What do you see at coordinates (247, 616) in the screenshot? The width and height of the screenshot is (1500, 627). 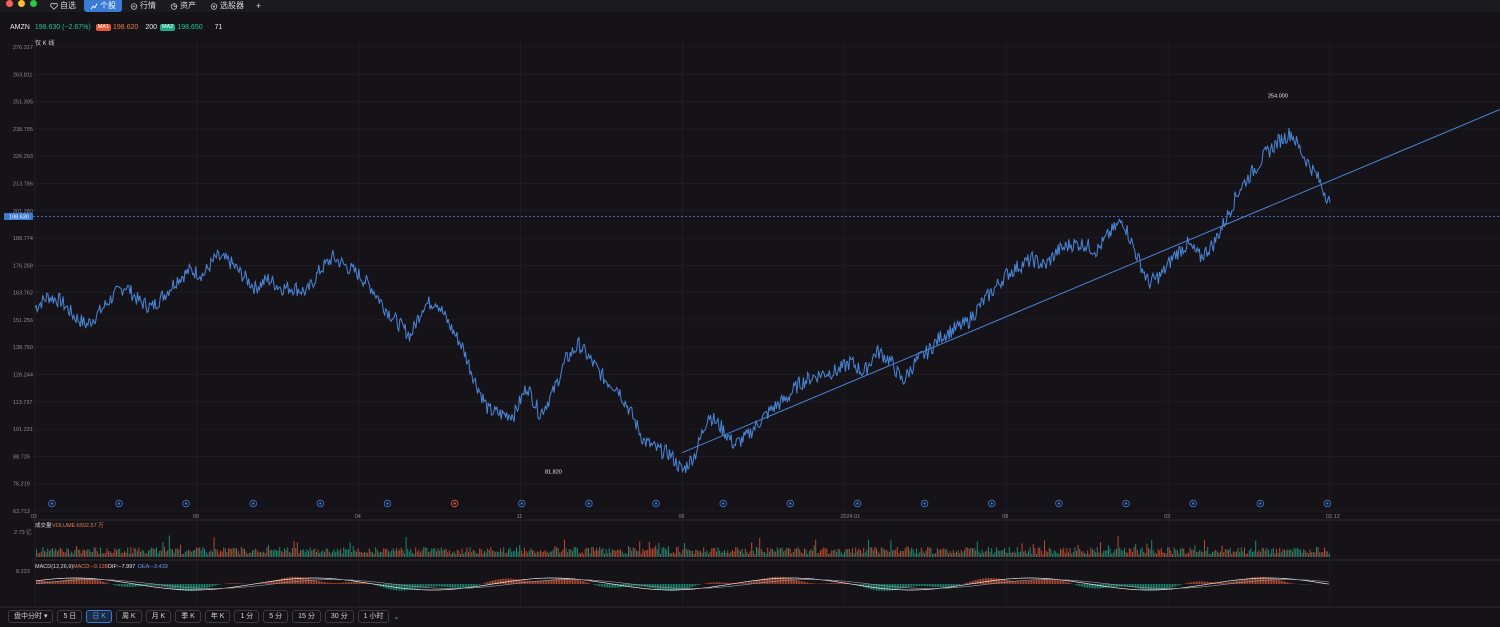 I see `period-1min-button: 1 分` at bounding box center [247, 616].